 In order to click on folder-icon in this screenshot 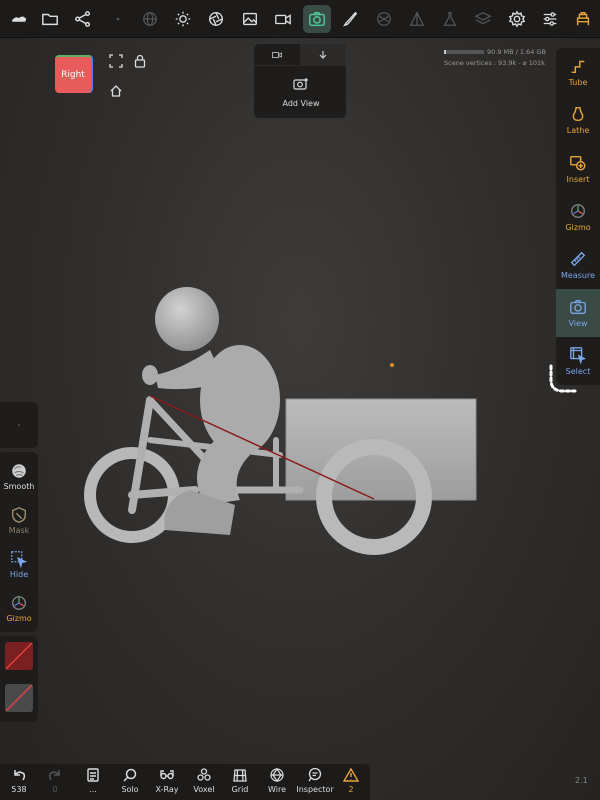, I will do `click(50, 19)`.